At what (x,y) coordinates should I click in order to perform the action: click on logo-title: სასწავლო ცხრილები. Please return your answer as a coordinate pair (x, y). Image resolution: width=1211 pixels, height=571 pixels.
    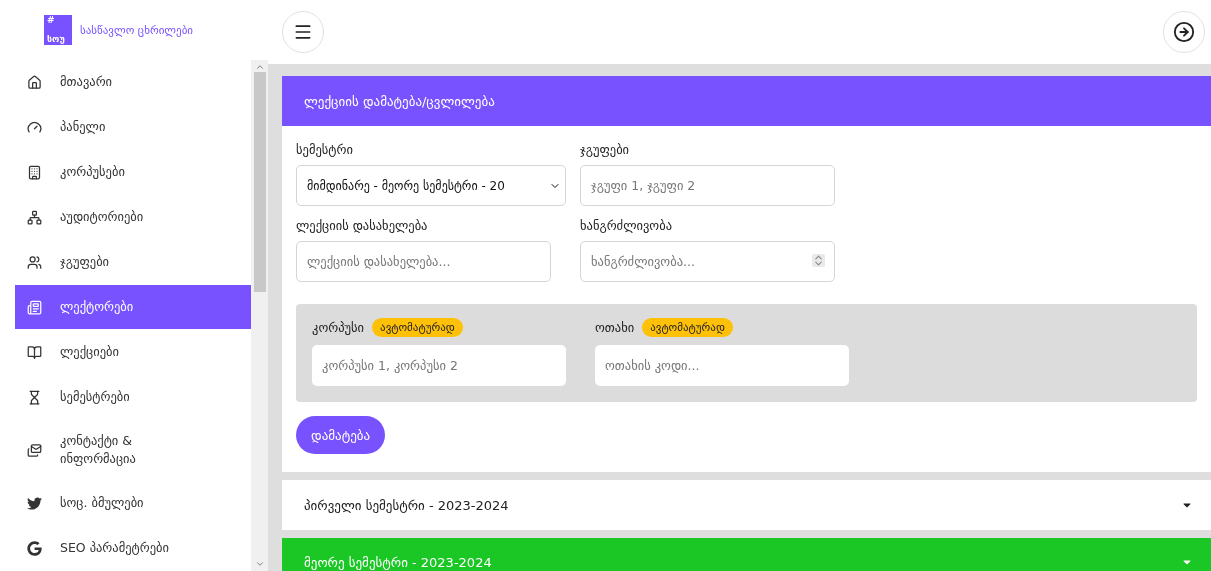
    Looking at the image, I should click on (136, 30).